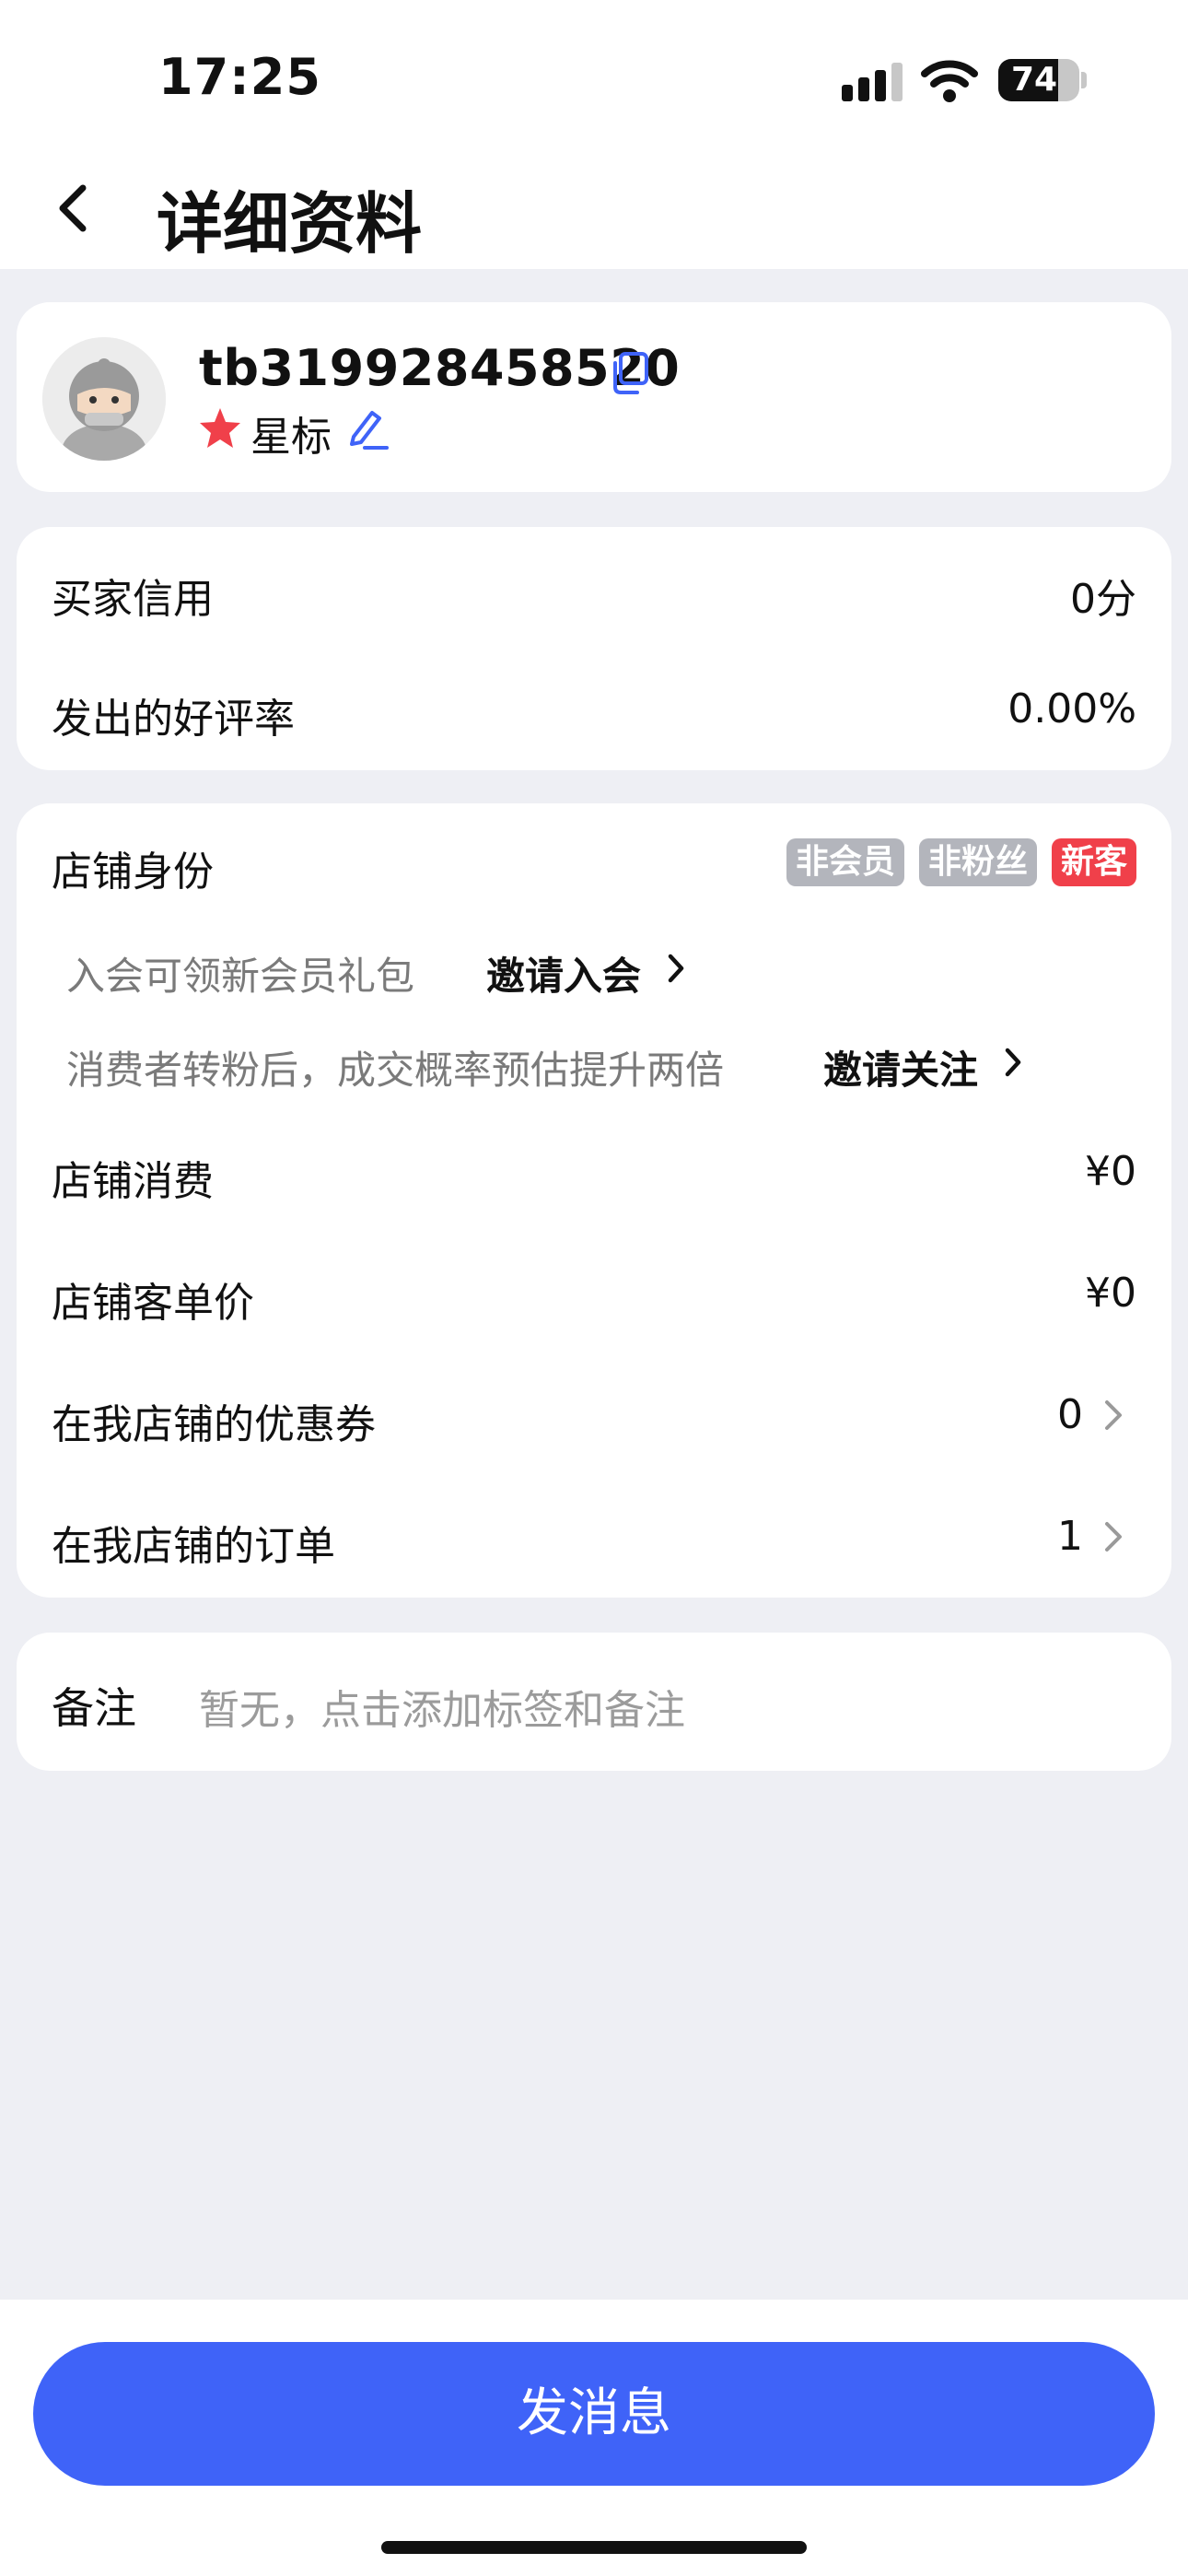 This screenshot has width=1188, height=2576. I want to click on orders-label: 在我店铺的订单, so click(193, 1542).